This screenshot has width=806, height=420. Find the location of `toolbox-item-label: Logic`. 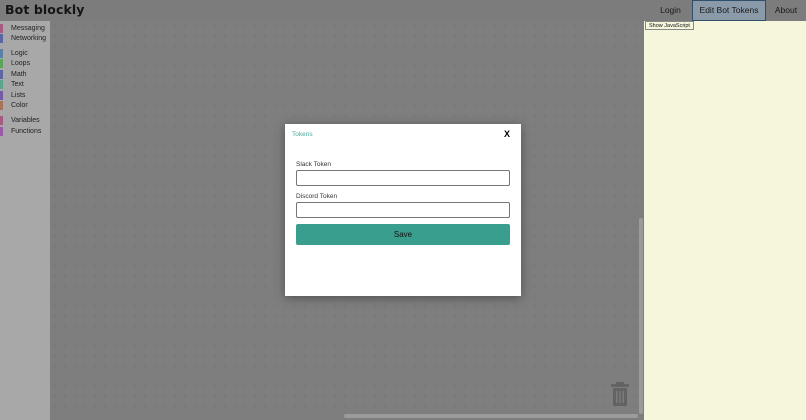

toolbox-item-label: Logic is located at coordinates (19, 53).